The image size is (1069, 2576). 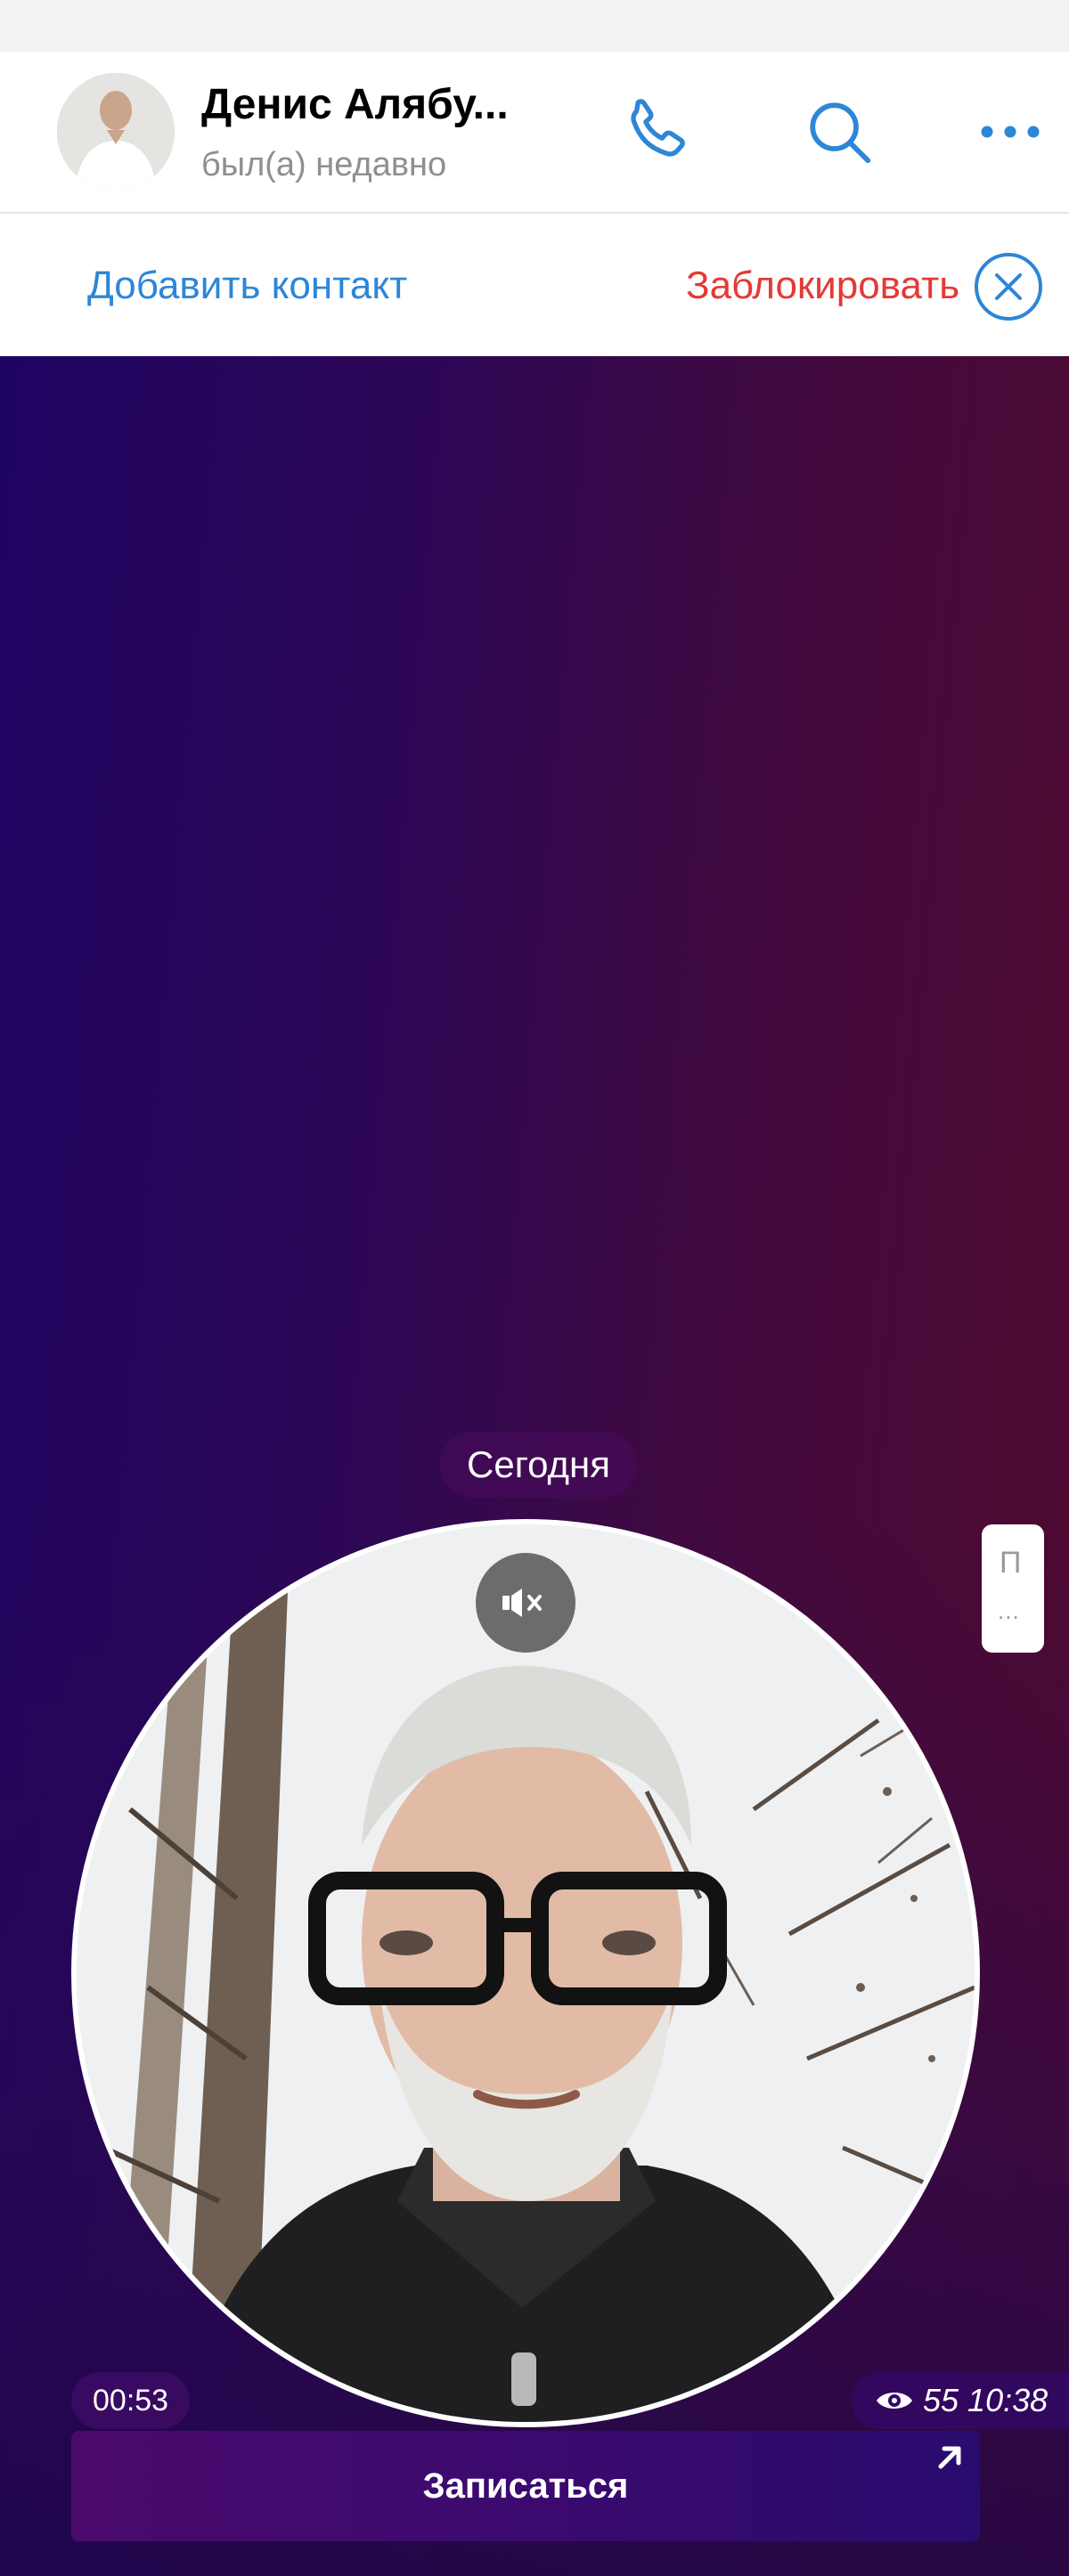 I want to click on close-circle-icon, so click(x=1008, y=287).